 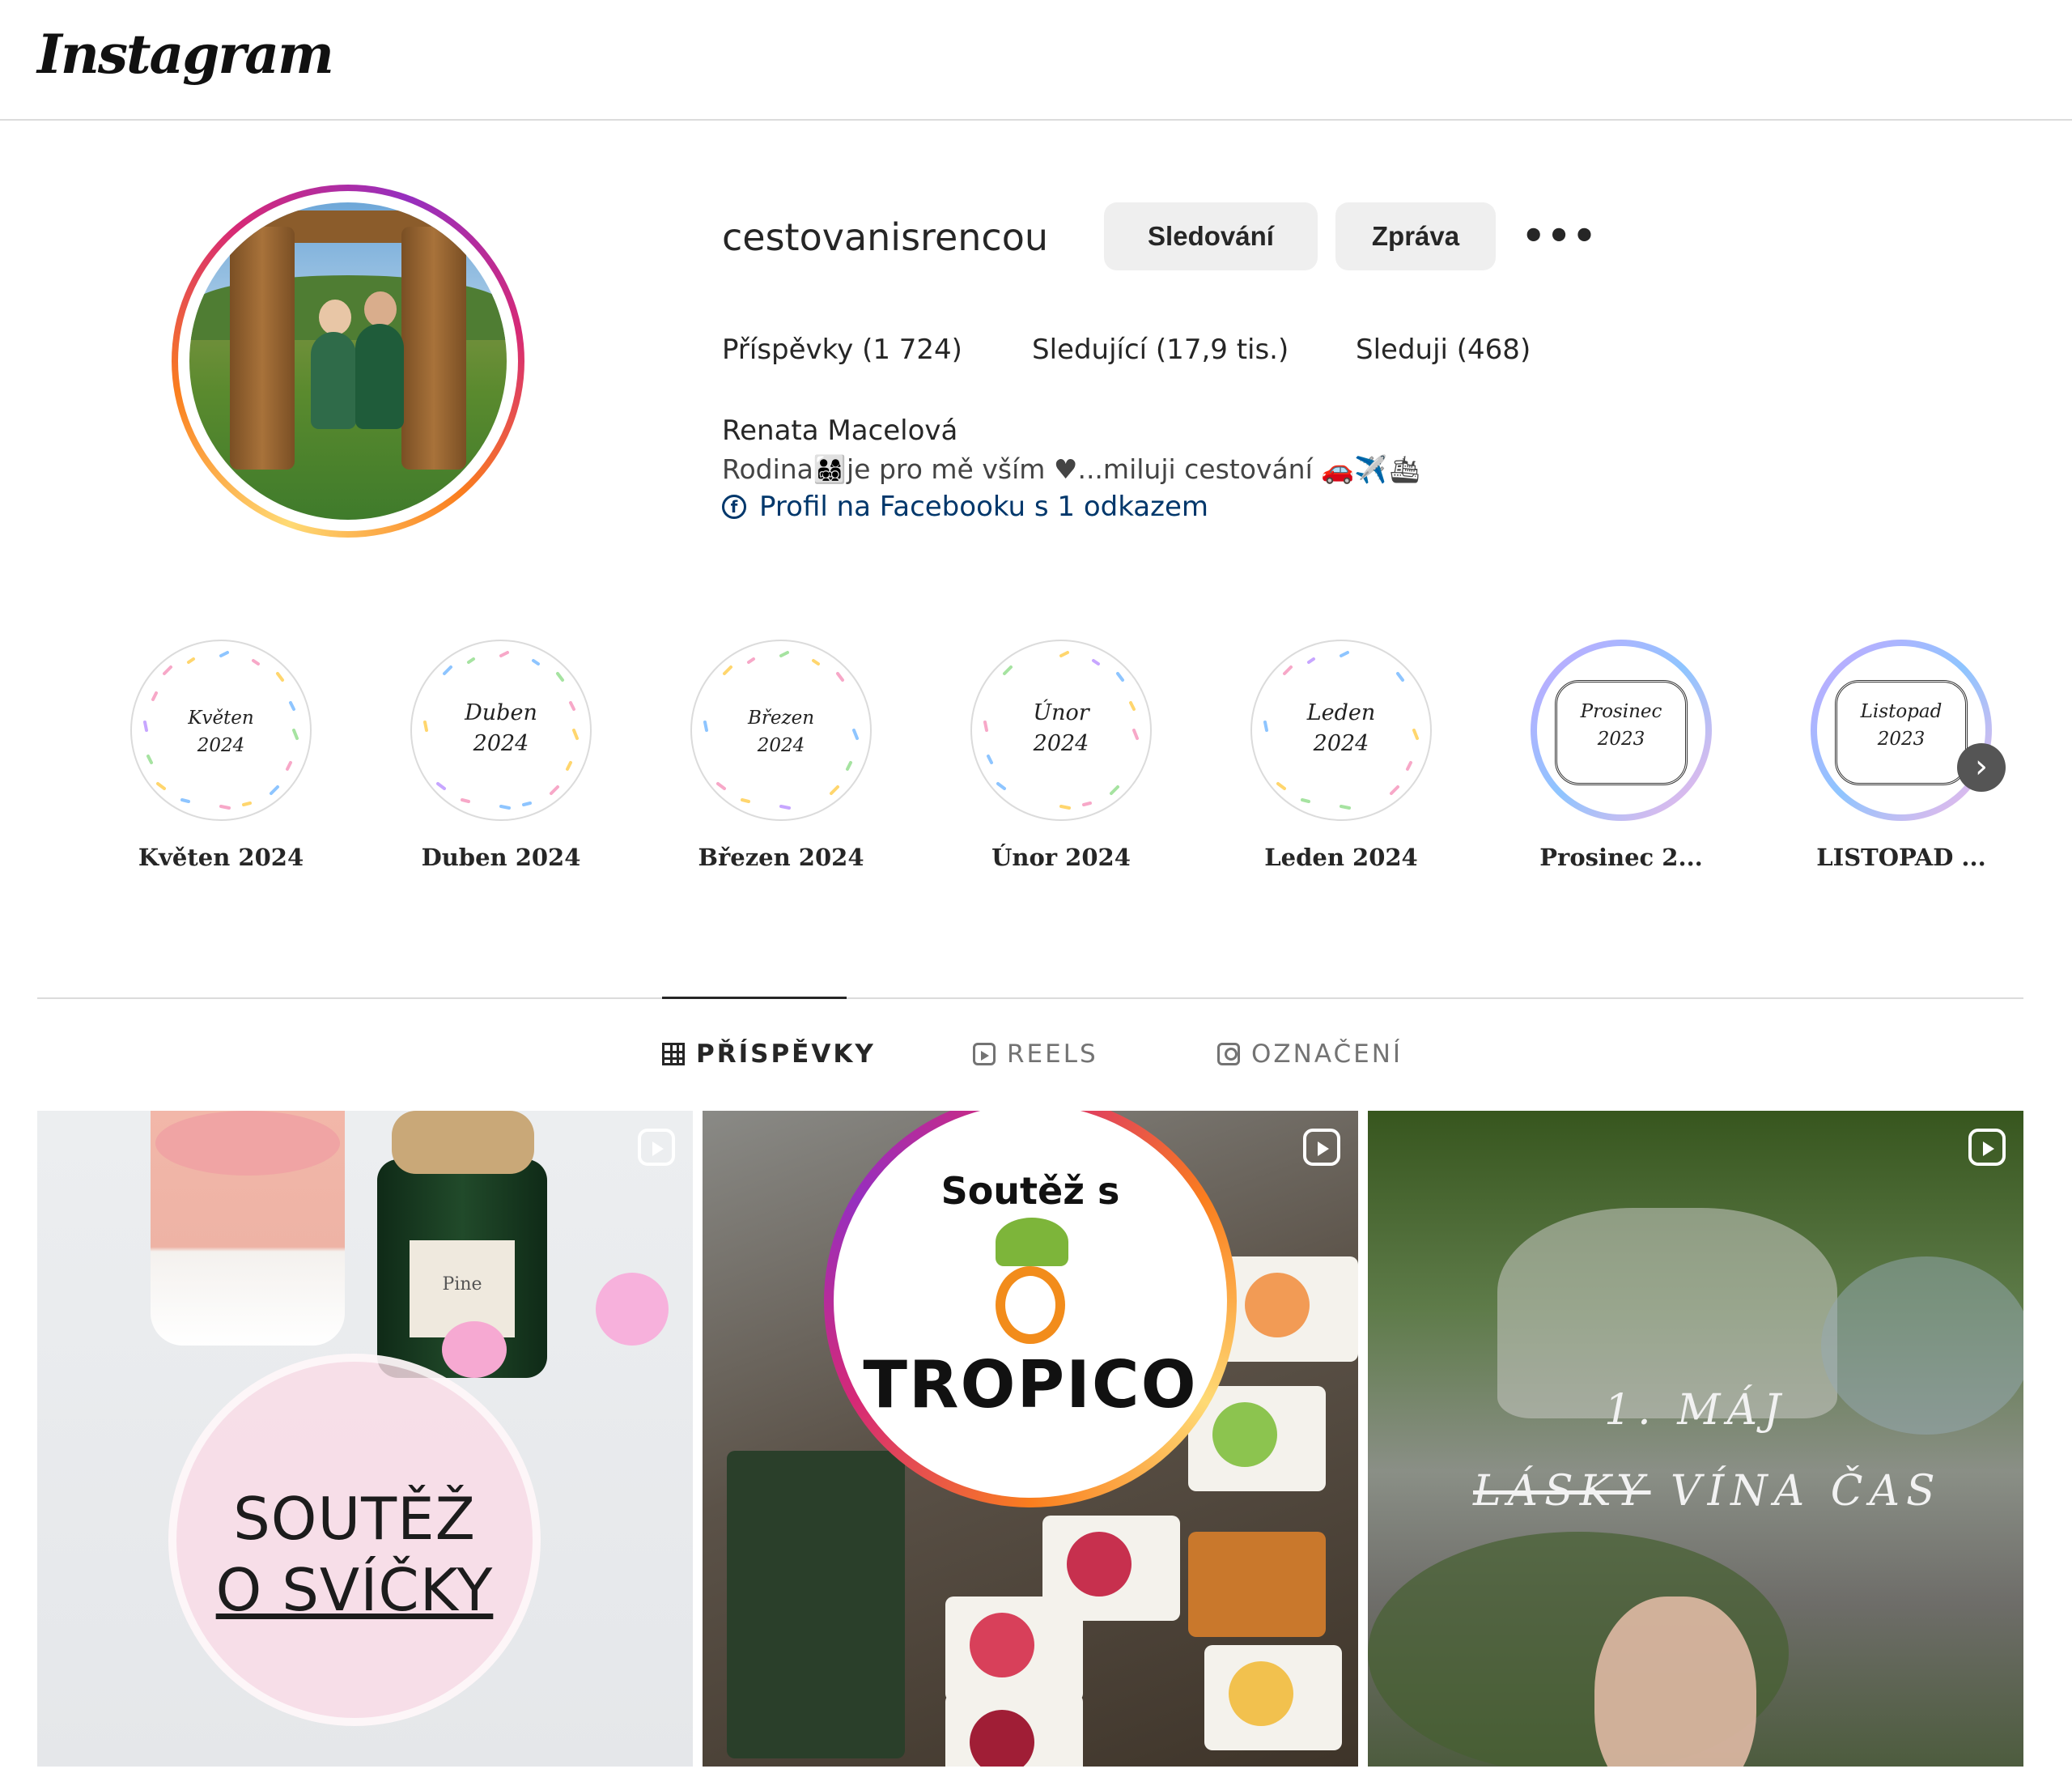 What do you see at coordinates (1061, 730) in the screenshot?
I see `highlight-cover: Únor 2024` at bounding box center [1061, 730].